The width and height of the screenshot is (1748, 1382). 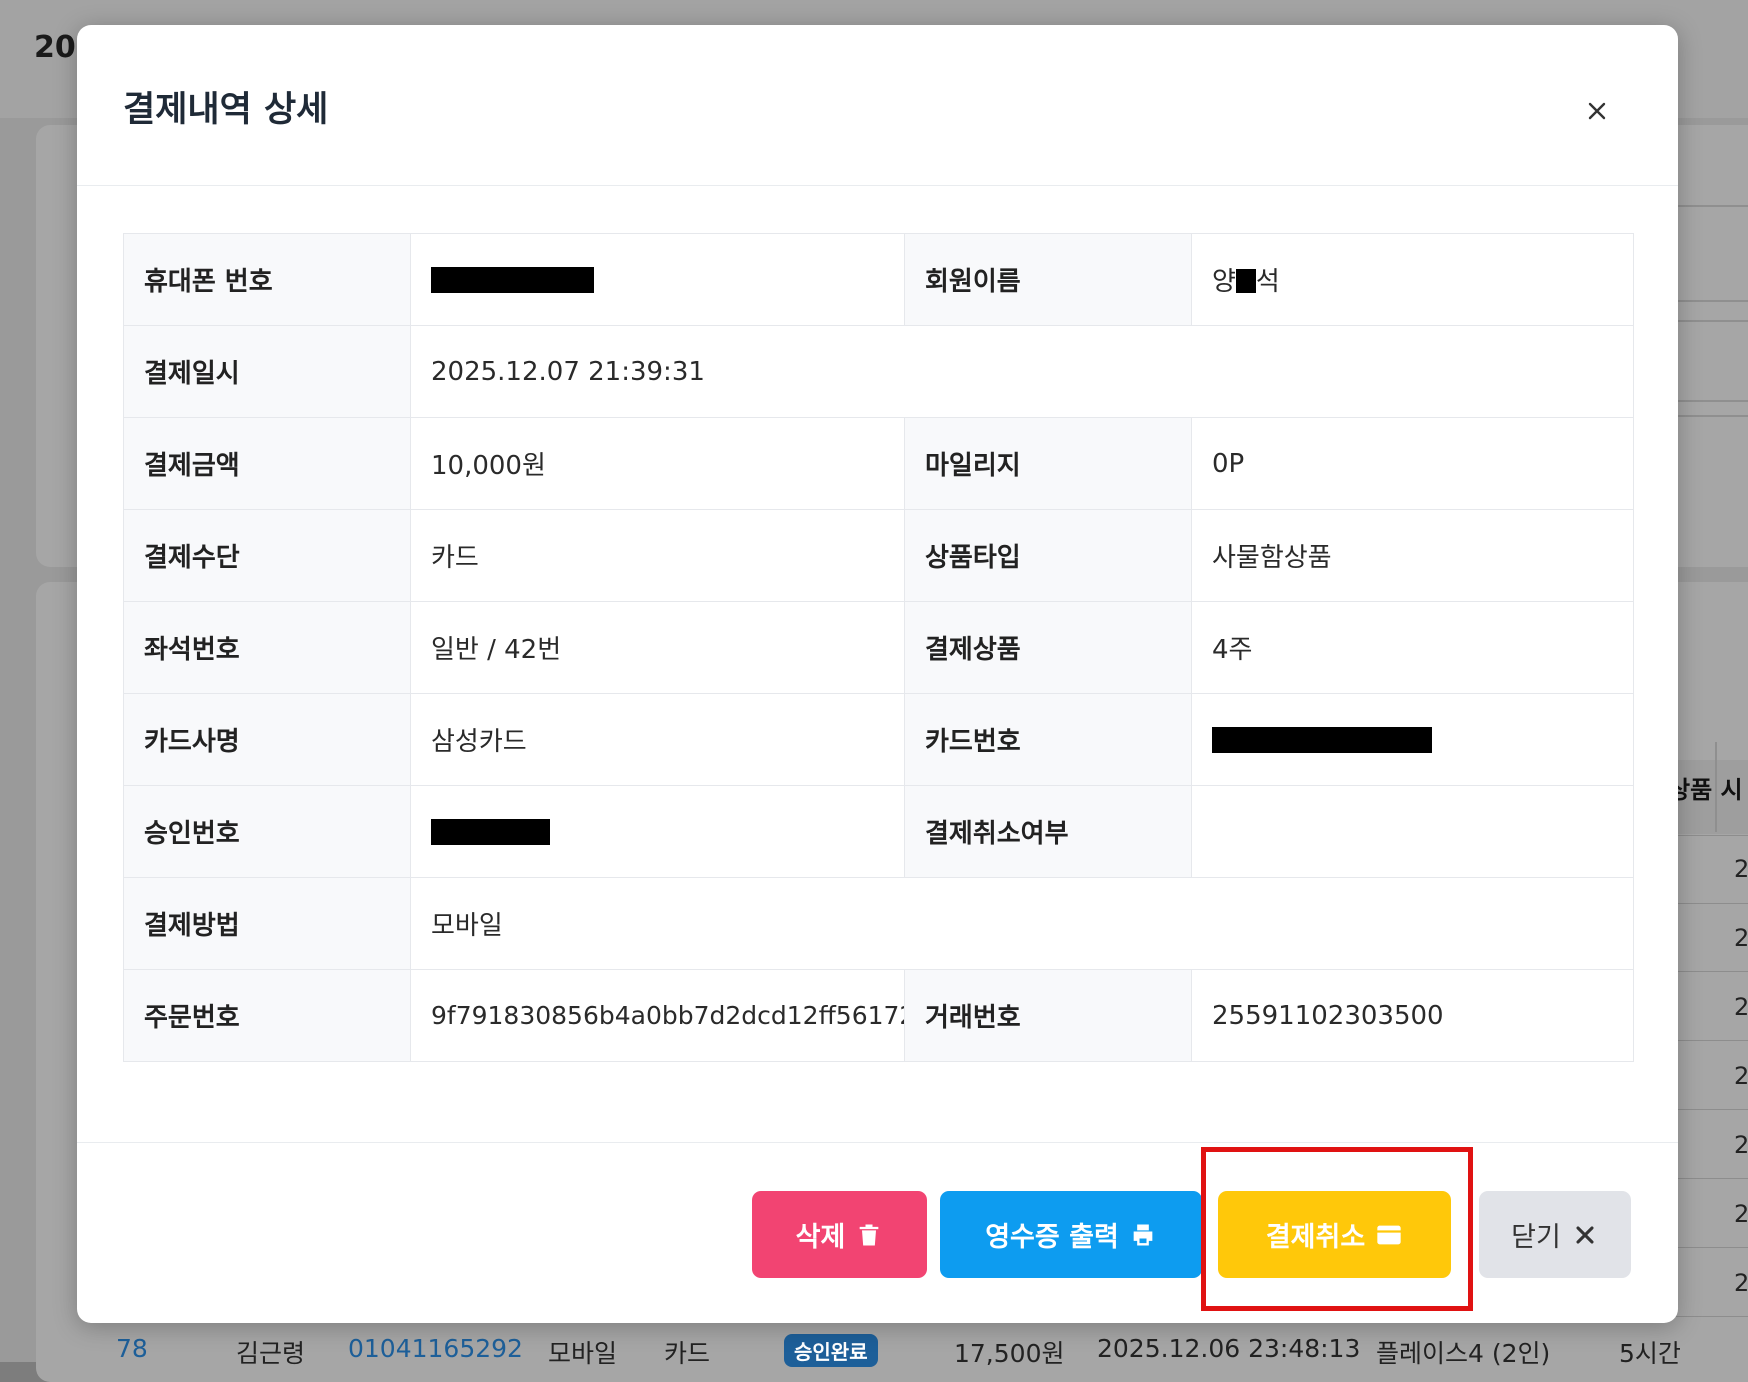 What do you see at coordinates (1245, 281) in the screenshot?
I see `redacted-name-char` at bounding box center [1245, 281].